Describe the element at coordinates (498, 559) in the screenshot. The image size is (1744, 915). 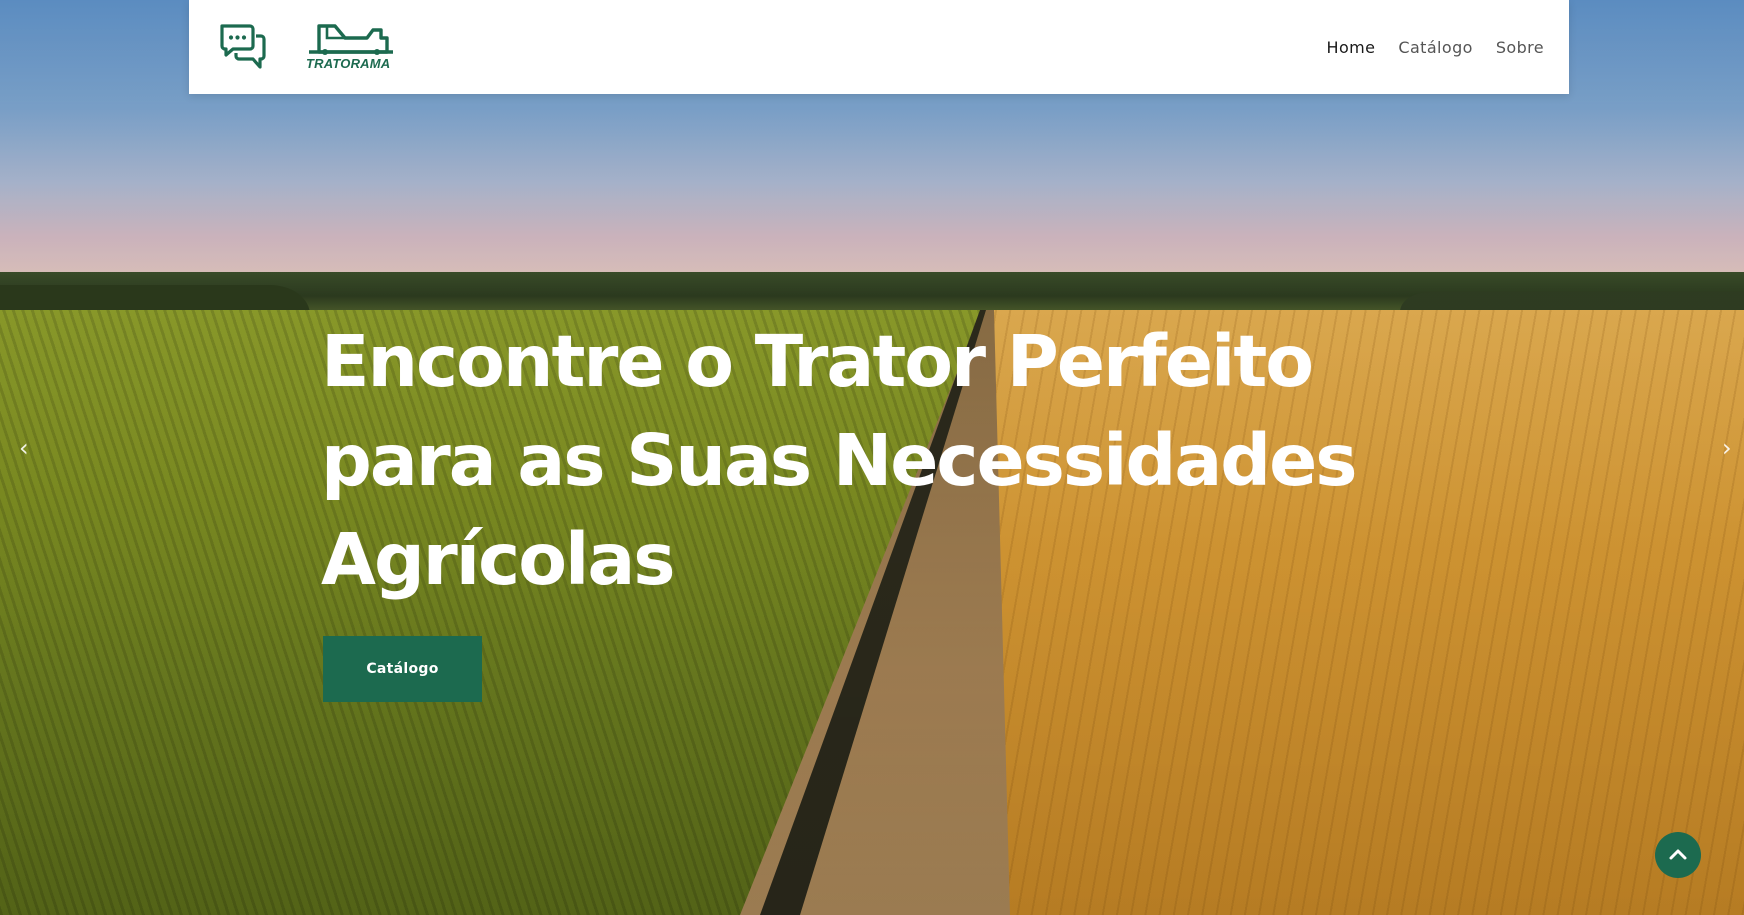
I see `hero-title-line-3: Agrícolas` at that location.